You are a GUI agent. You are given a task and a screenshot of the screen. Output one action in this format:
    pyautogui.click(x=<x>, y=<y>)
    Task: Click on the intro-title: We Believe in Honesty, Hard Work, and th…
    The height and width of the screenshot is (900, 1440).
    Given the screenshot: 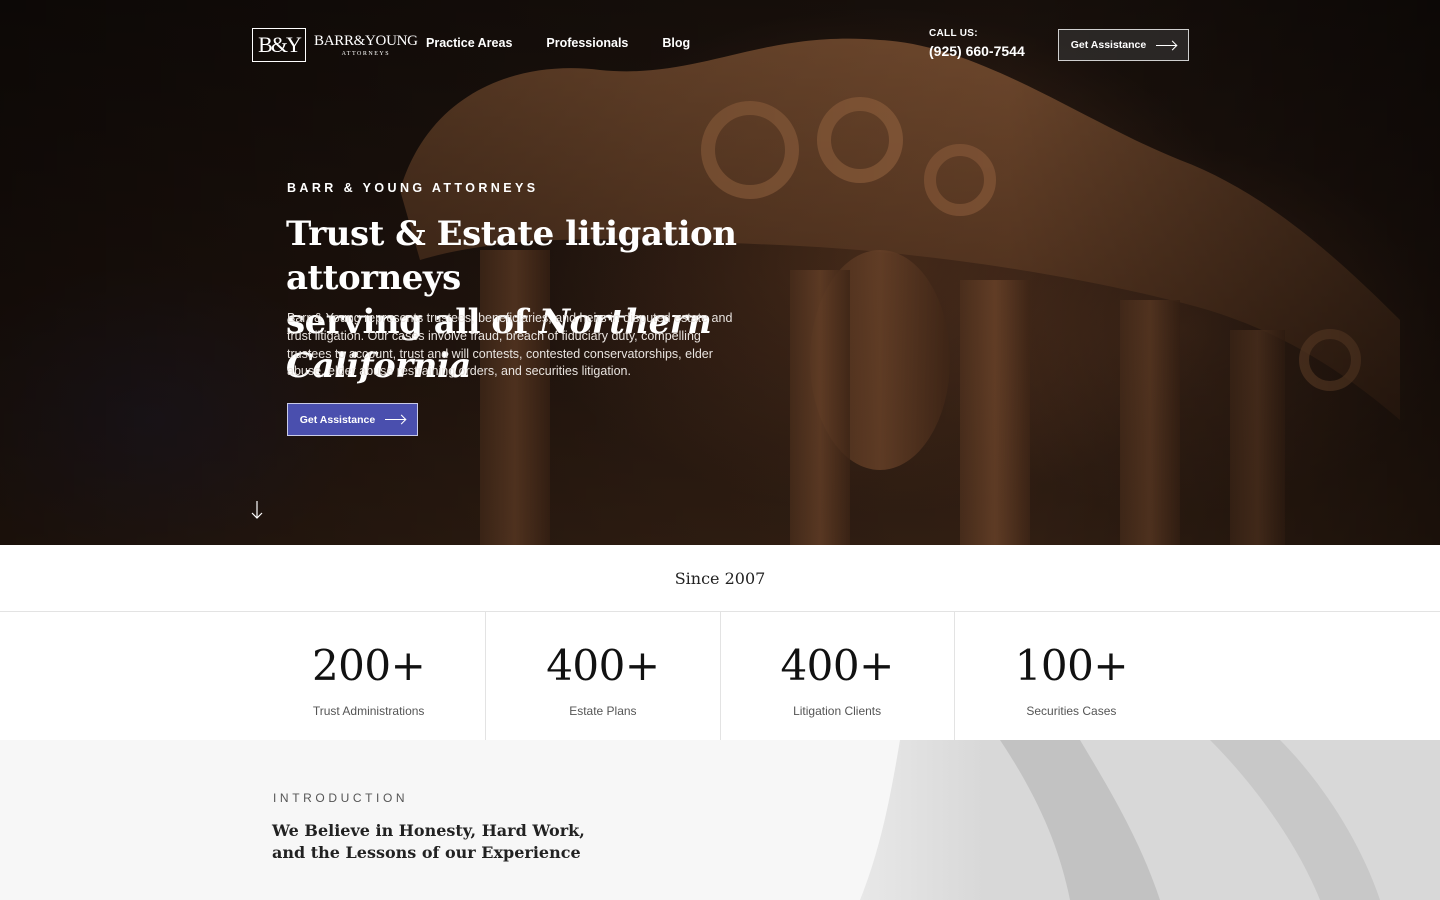 What is the action you would take?
    pyautogui.click(x=428, y=841)
    